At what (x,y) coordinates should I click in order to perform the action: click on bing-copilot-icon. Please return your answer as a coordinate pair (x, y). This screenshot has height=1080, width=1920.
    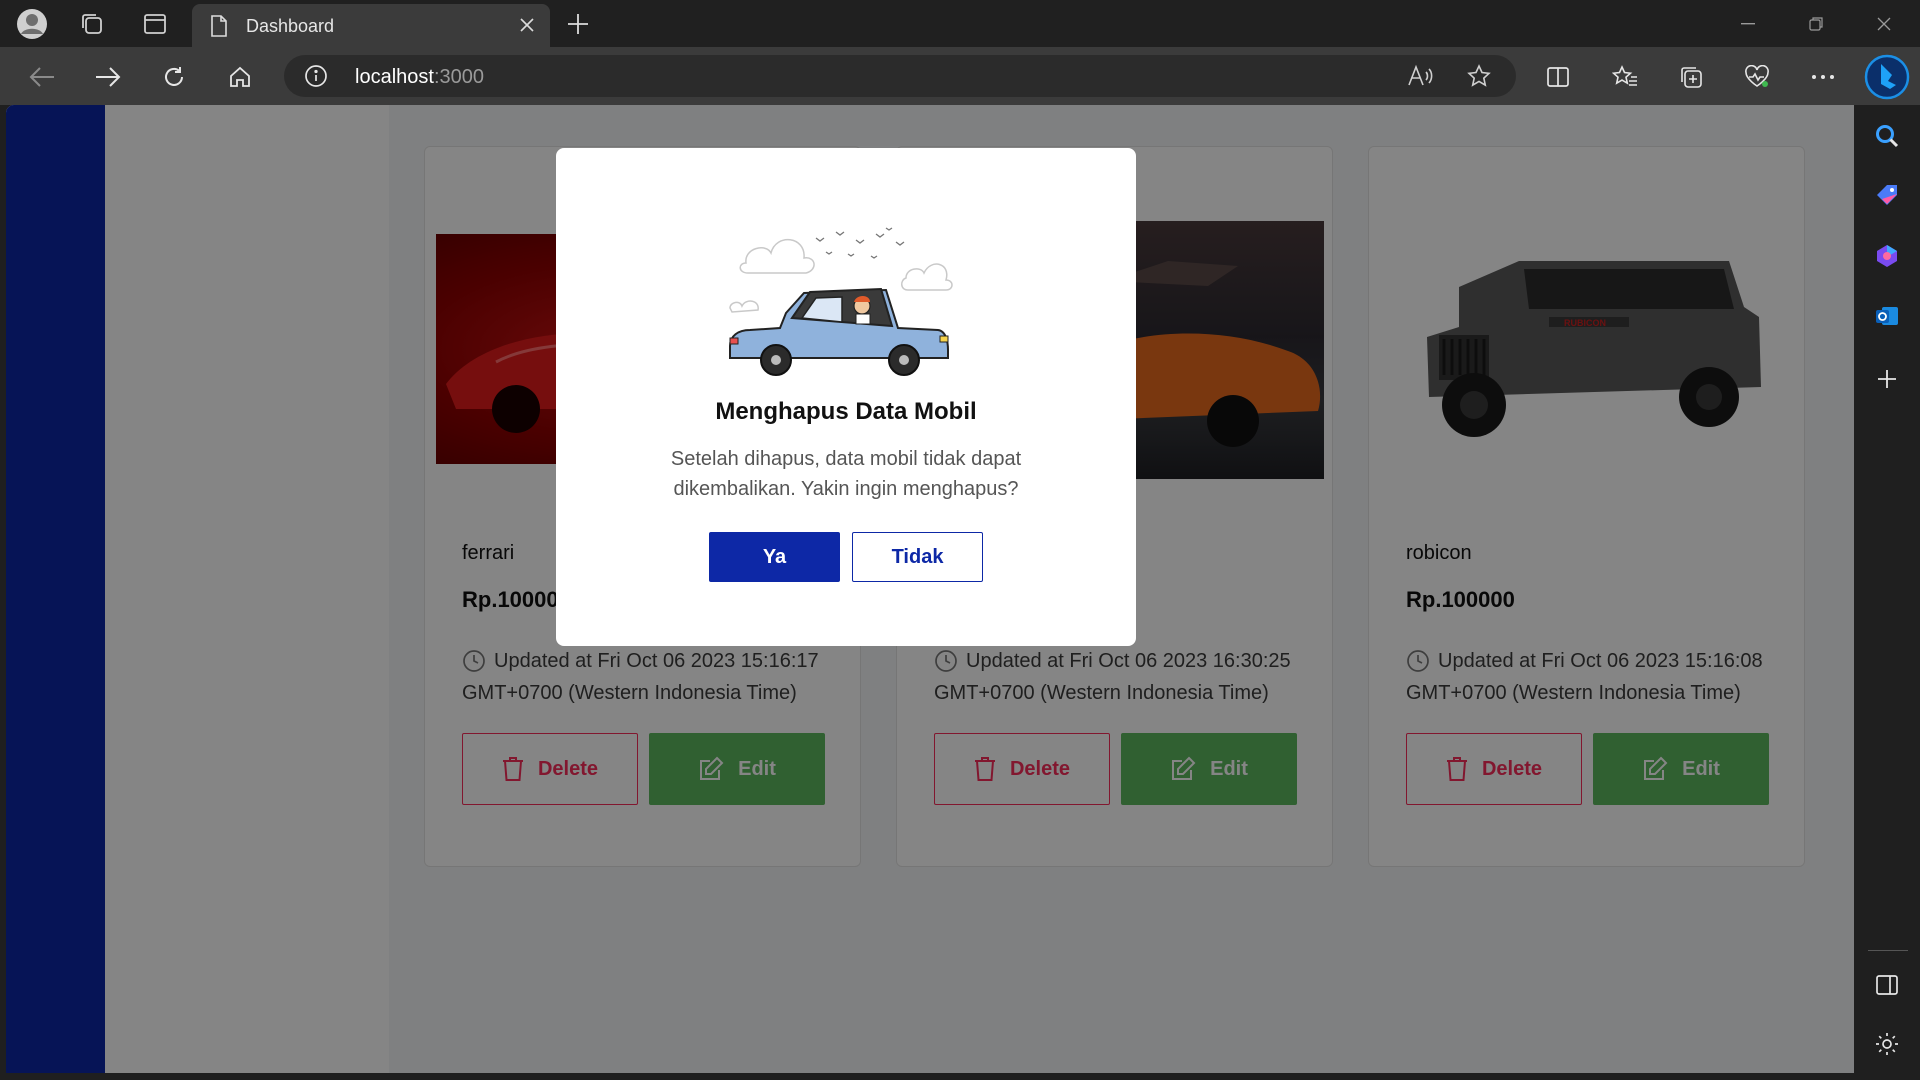
    Looking at the image, I should click on (1887, 77).